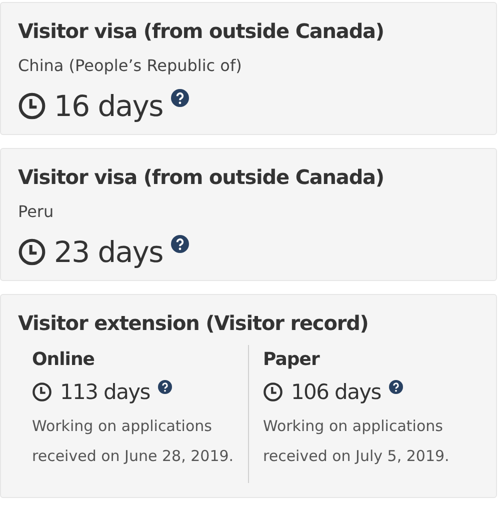  What do you see at coordinates (356, 441) in the screenshot?
I see `note-text: Working on applications received on July 5, 2019.` at bounding box center [356, 441].